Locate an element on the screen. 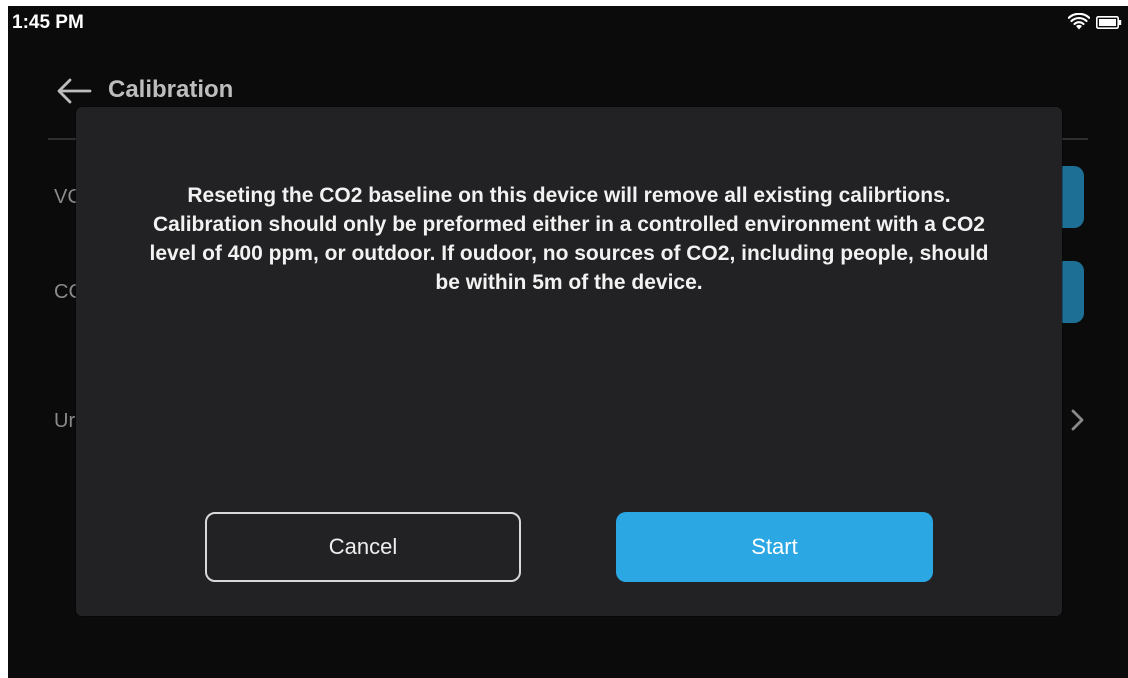 This screenshot has width=1128, height=678. status-bar: 1:45 PM is located at coordinates (568, 23).